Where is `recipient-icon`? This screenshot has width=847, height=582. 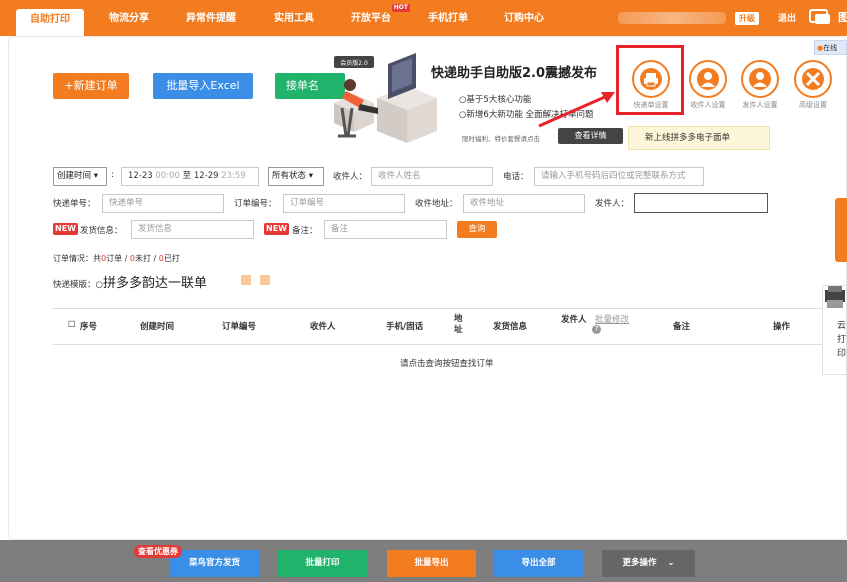
recipient-icon is located at coordinates (708, 79).